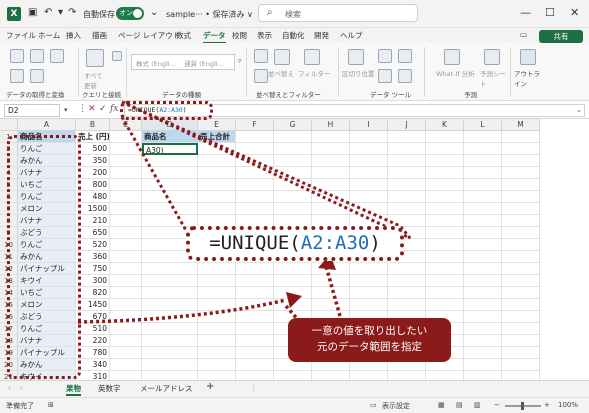  Describe the element at coordinates (51, 405) in the screenshot. I see `accessibility-icon: ⊞` at that location.